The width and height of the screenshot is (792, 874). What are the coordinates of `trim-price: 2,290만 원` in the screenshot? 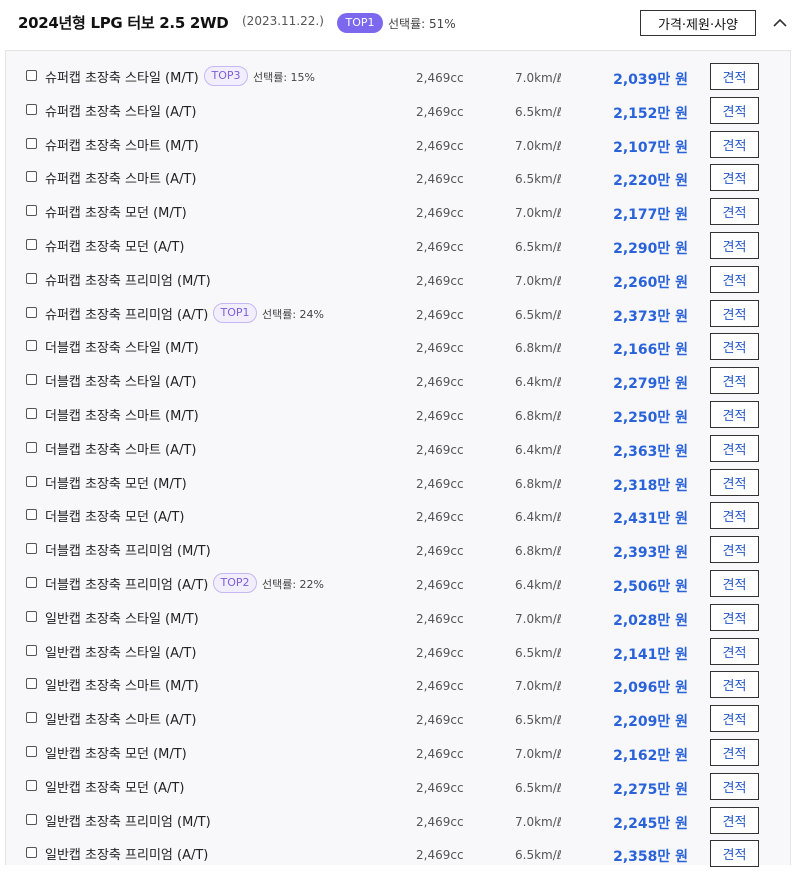 It's located at (648, 248).